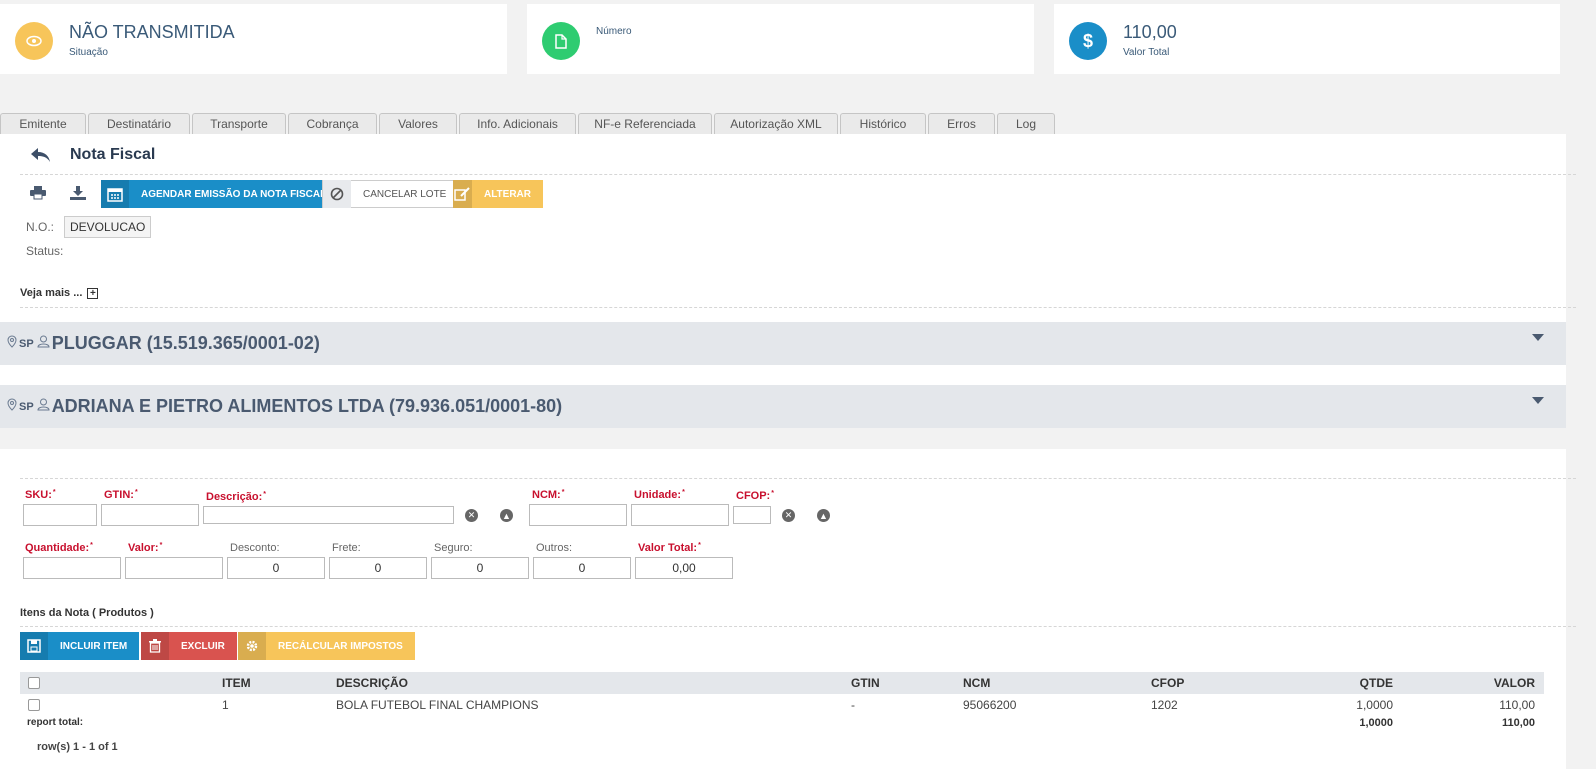 The height and width of the screenshot is (769, 1596). What do you see at coordinates (1518, 723) in the screenshot?
I see `report-total-valor: 110,00` at bounding box center [1518, 723].